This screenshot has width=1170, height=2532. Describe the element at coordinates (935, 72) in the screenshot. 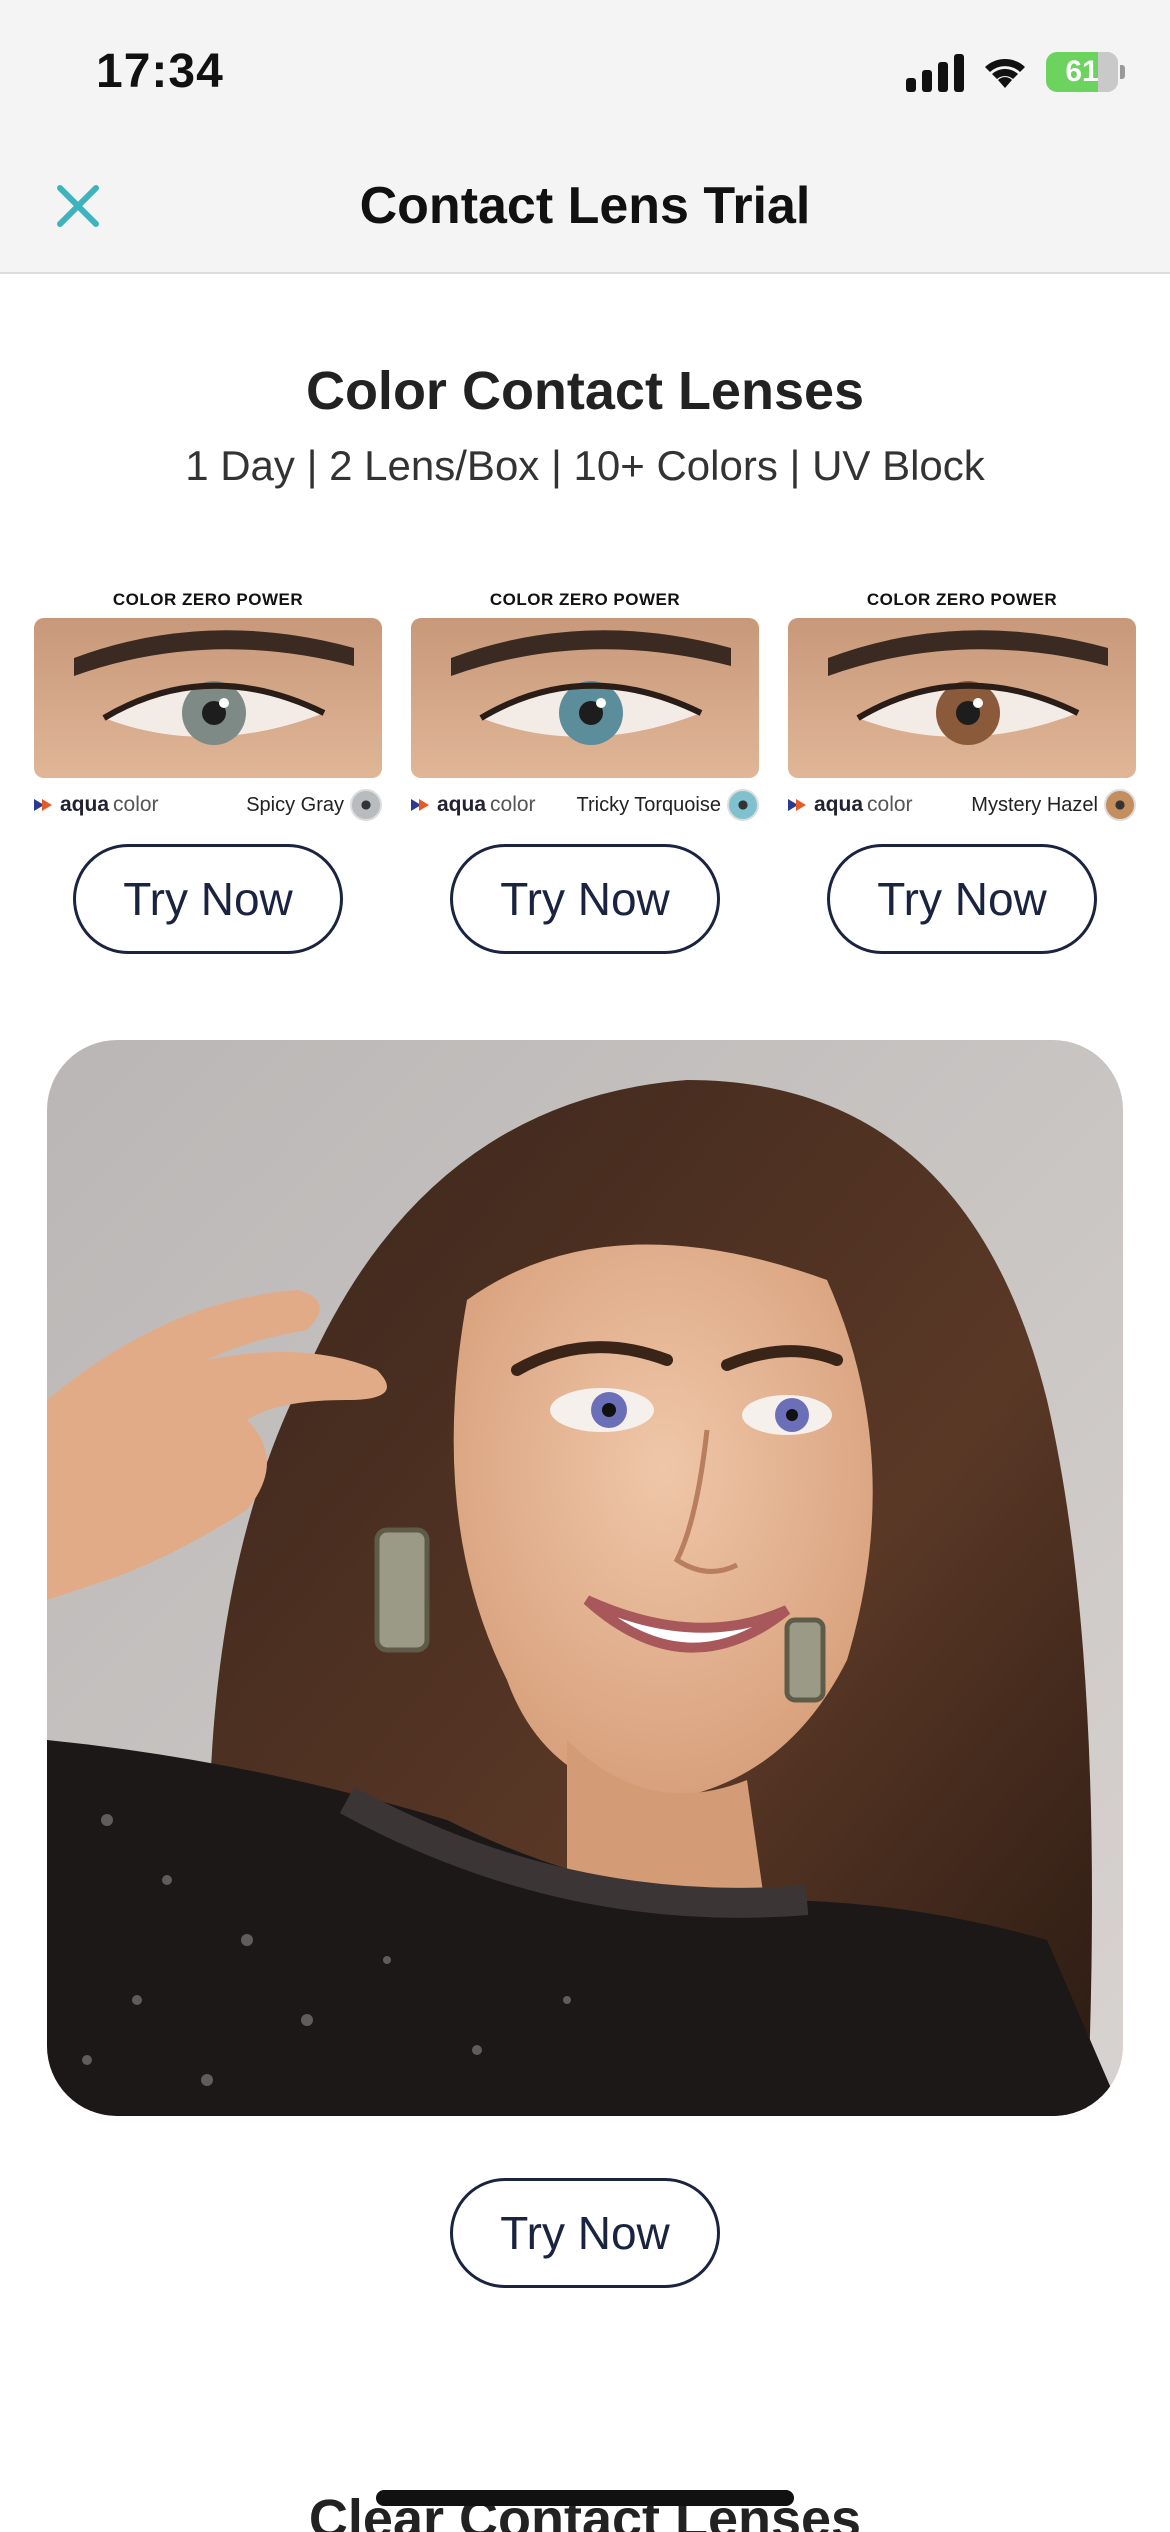

I see `signal-icon` at that location.